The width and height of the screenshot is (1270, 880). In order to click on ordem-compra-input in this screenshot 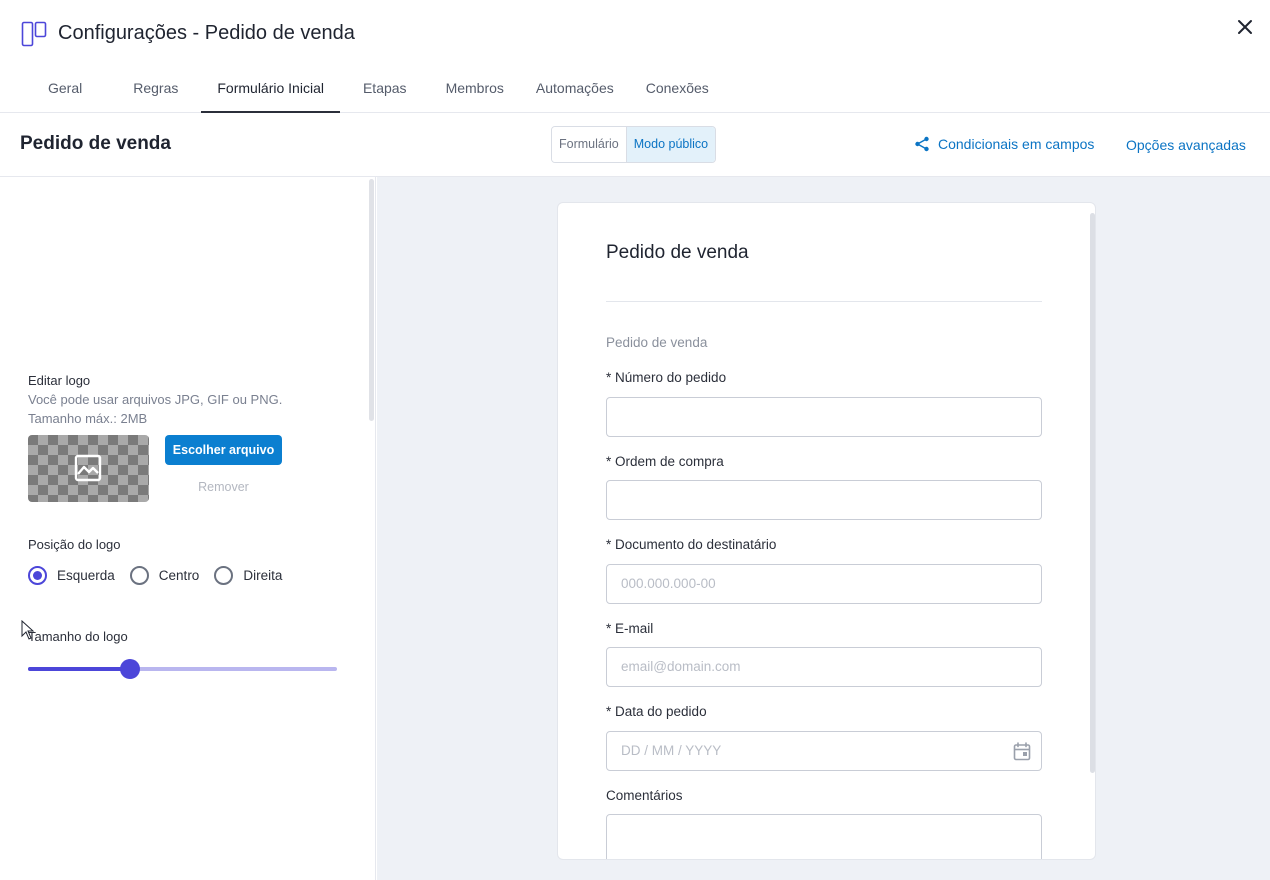, I will do `click(824, 500)`.